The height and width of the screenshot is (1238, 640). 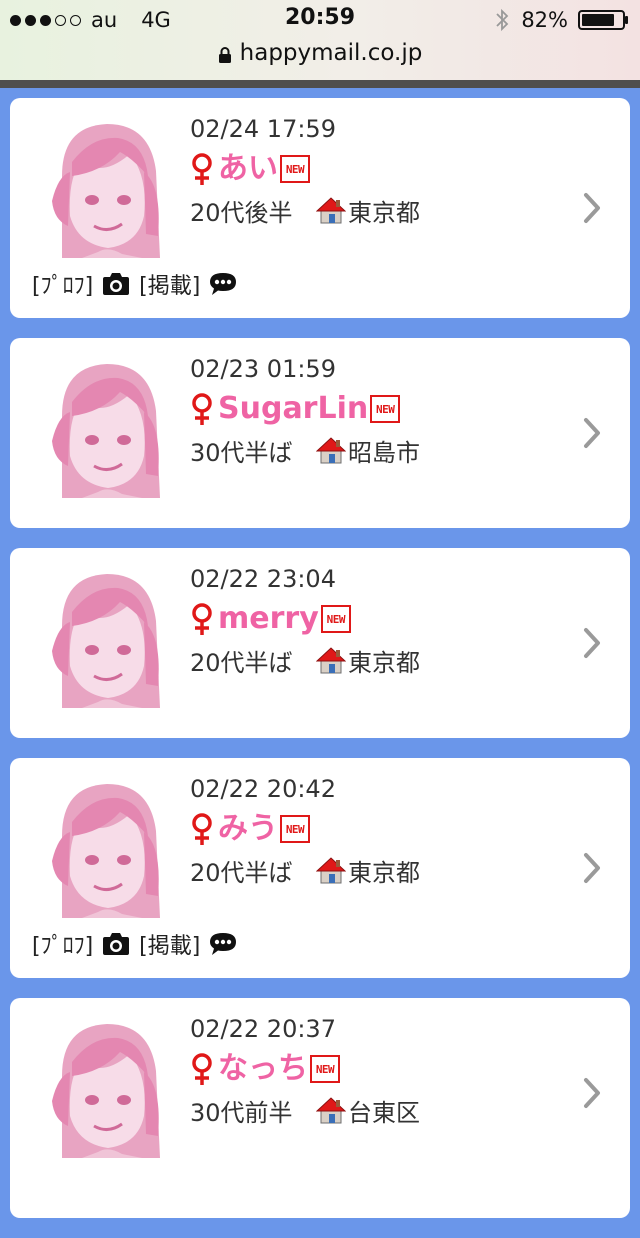 I want to click on user-name: merry, so click(x=268, y=618).